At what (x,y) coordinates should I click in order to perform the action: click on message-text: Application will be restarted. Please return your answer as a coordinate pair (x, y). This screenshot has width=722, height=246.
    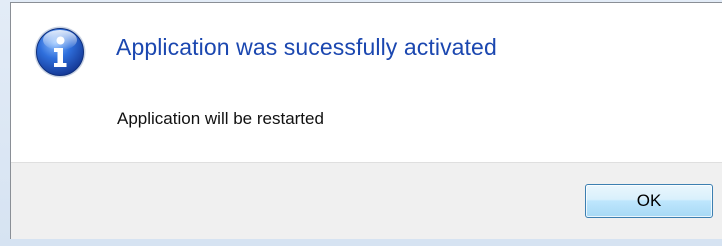
    Looking at the image, I should click on (220, 118).